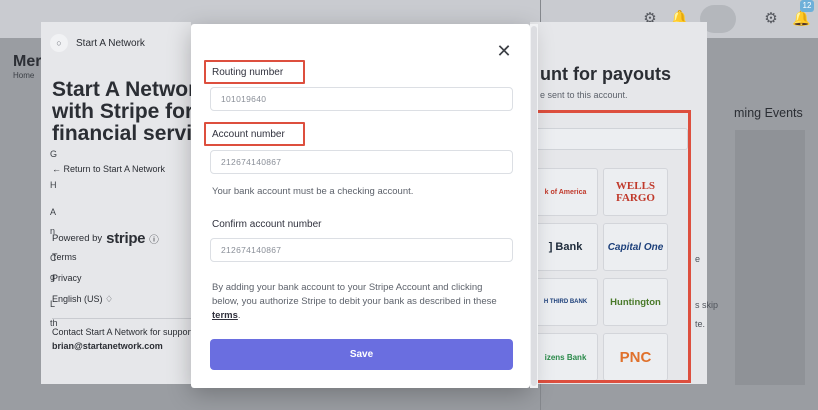 The image size is (818, 410). What do you see at coordinates (504, 51) in the screenshot?
I see `close-icon: ✕` at bounding box center [504, 51].